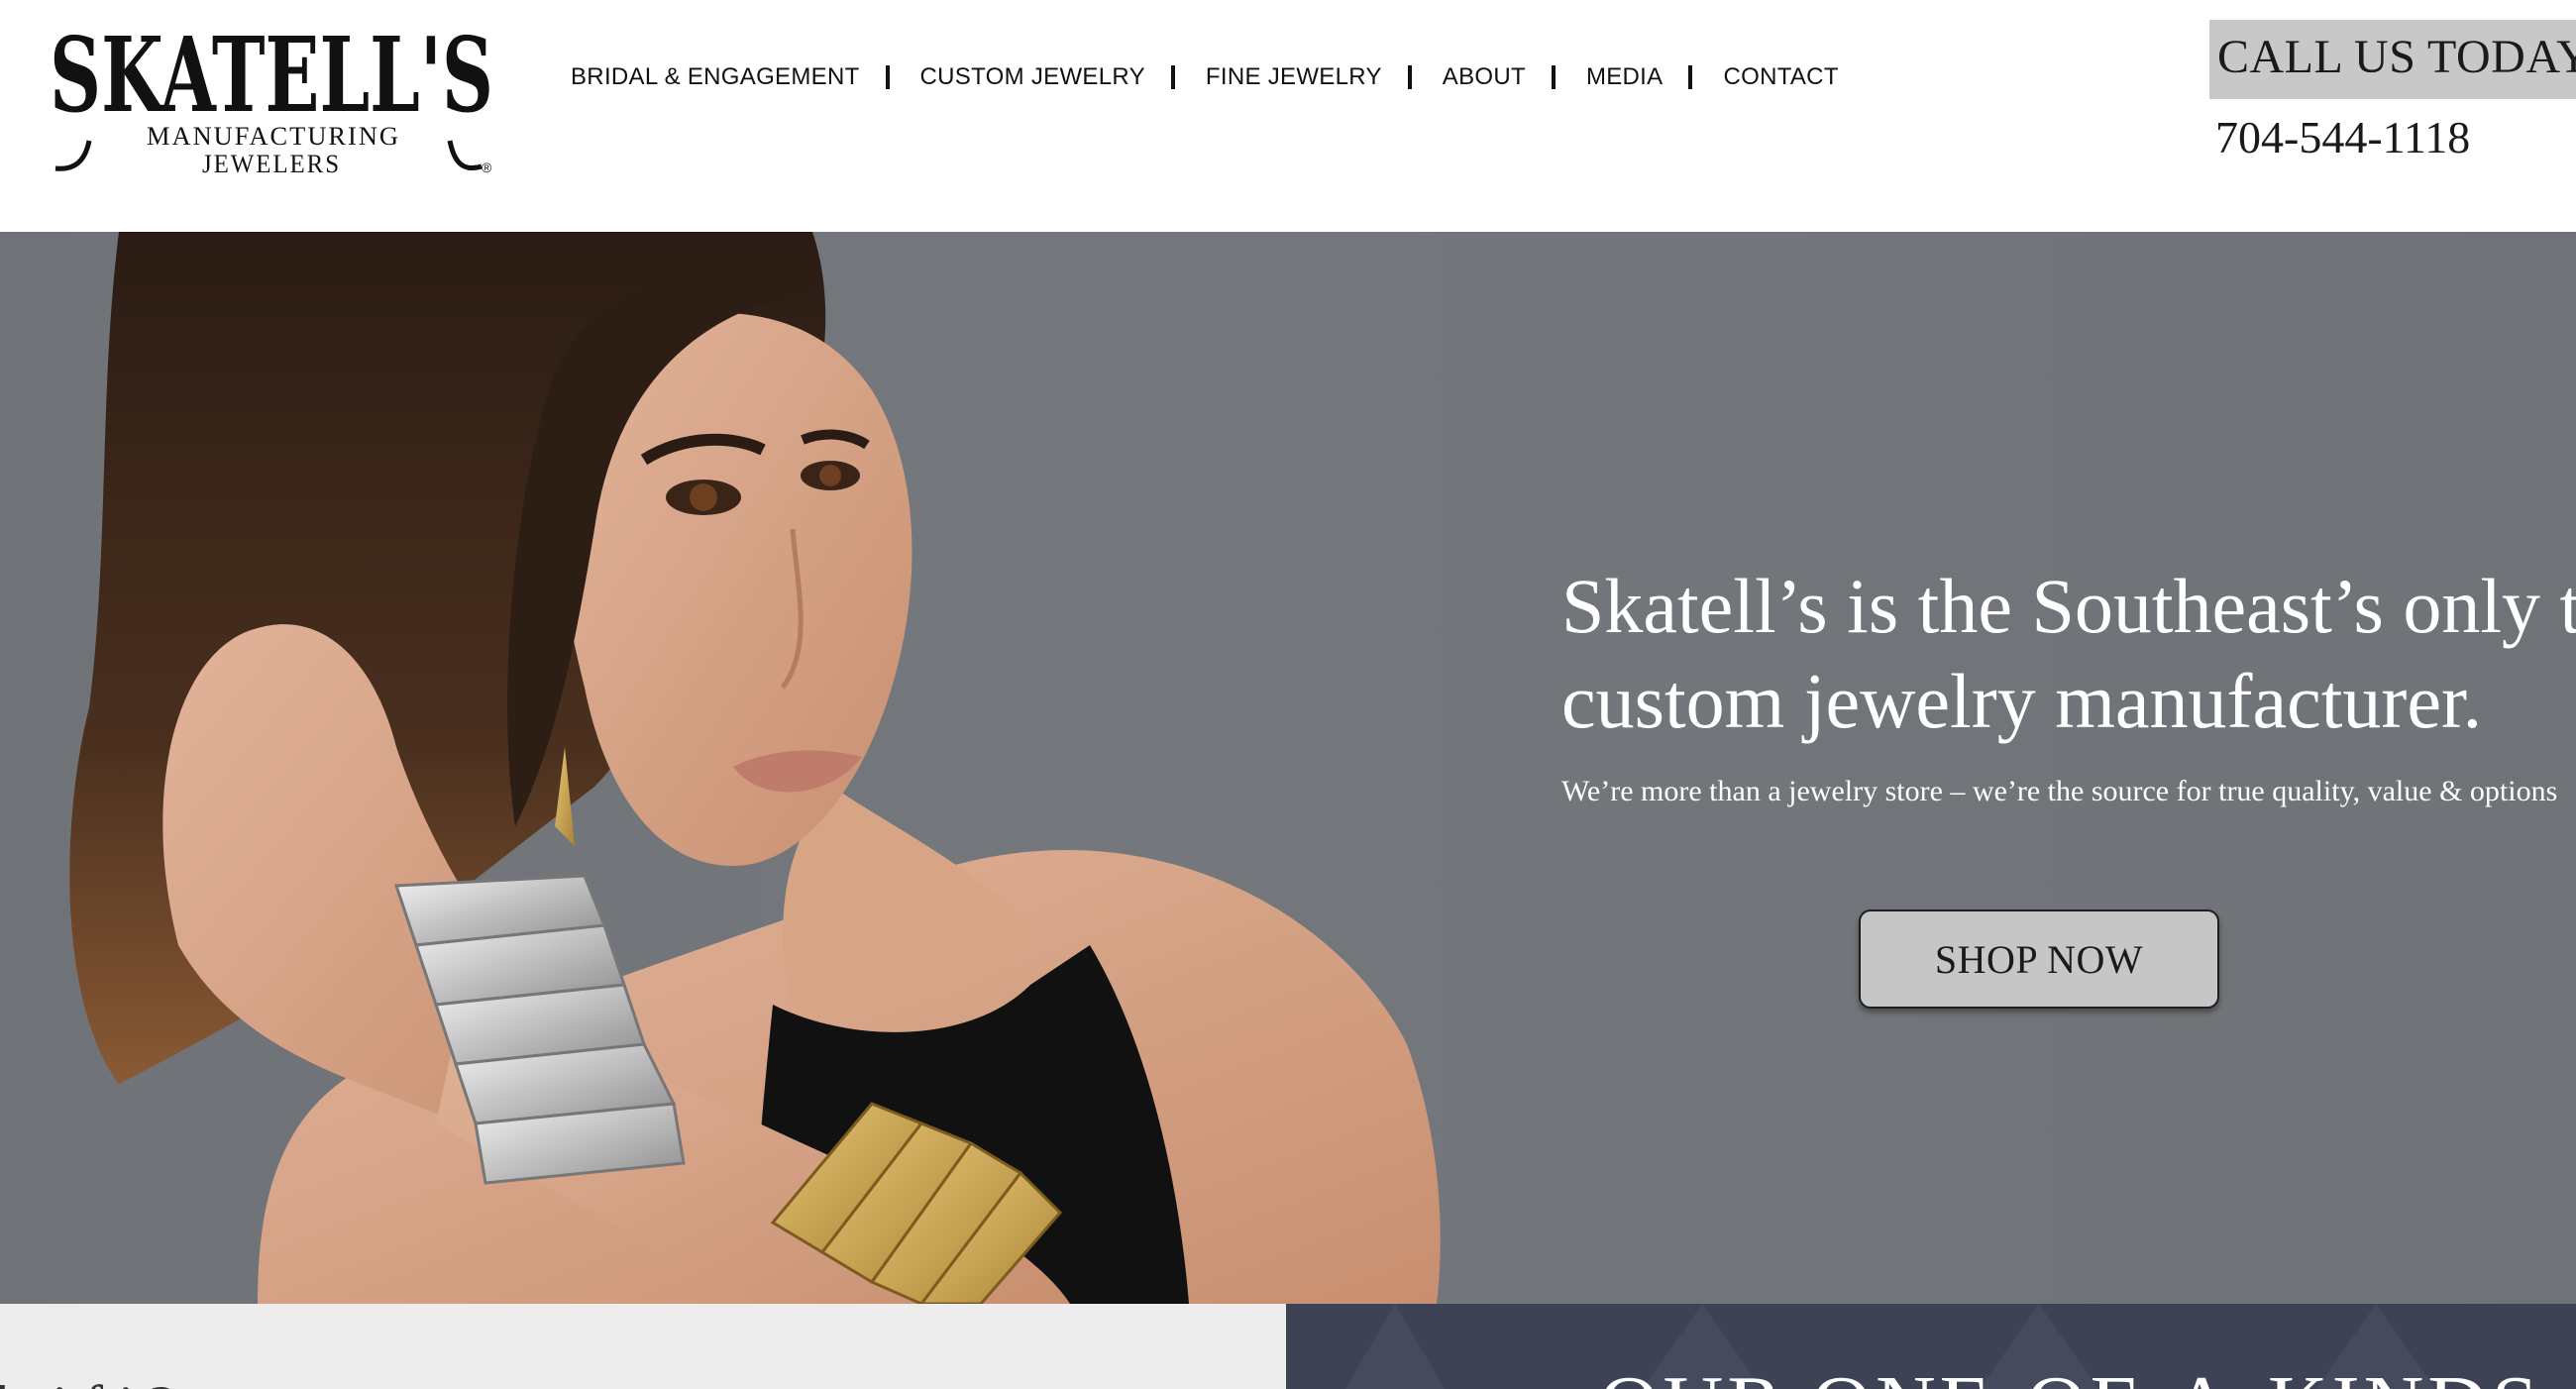 Image resolution: width=2576 pixels, height=1389 pixels. I want to click on nav-bridal-engagement: BRIDAL & ENGAGEMENT, so click(716, 77).